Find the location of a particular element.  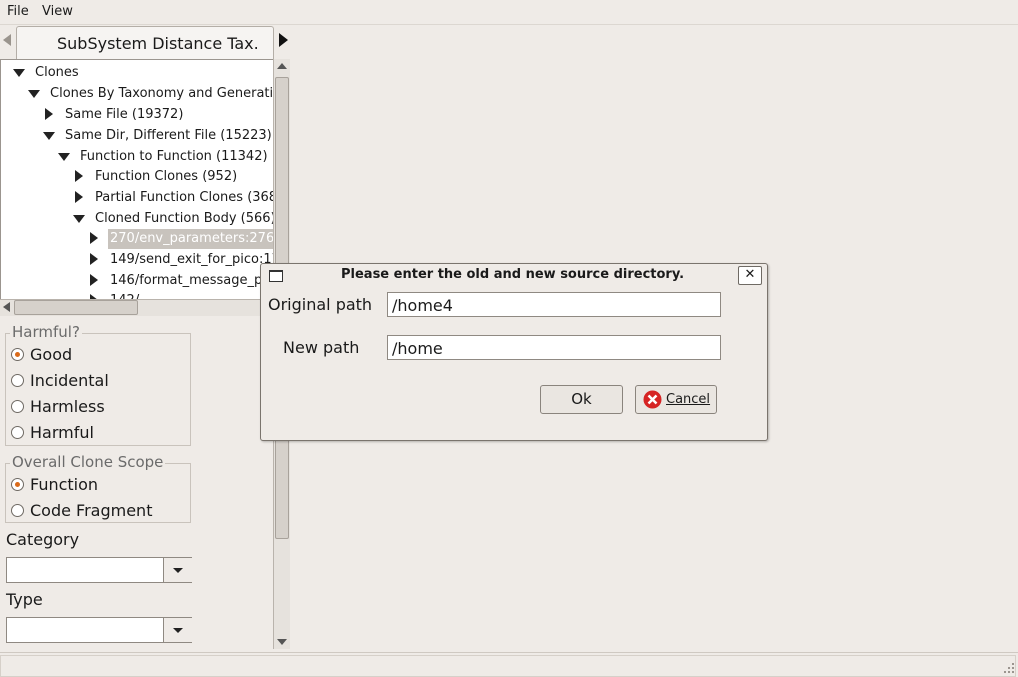

ok-button-label: Ok is located at coordinates (581, 399).